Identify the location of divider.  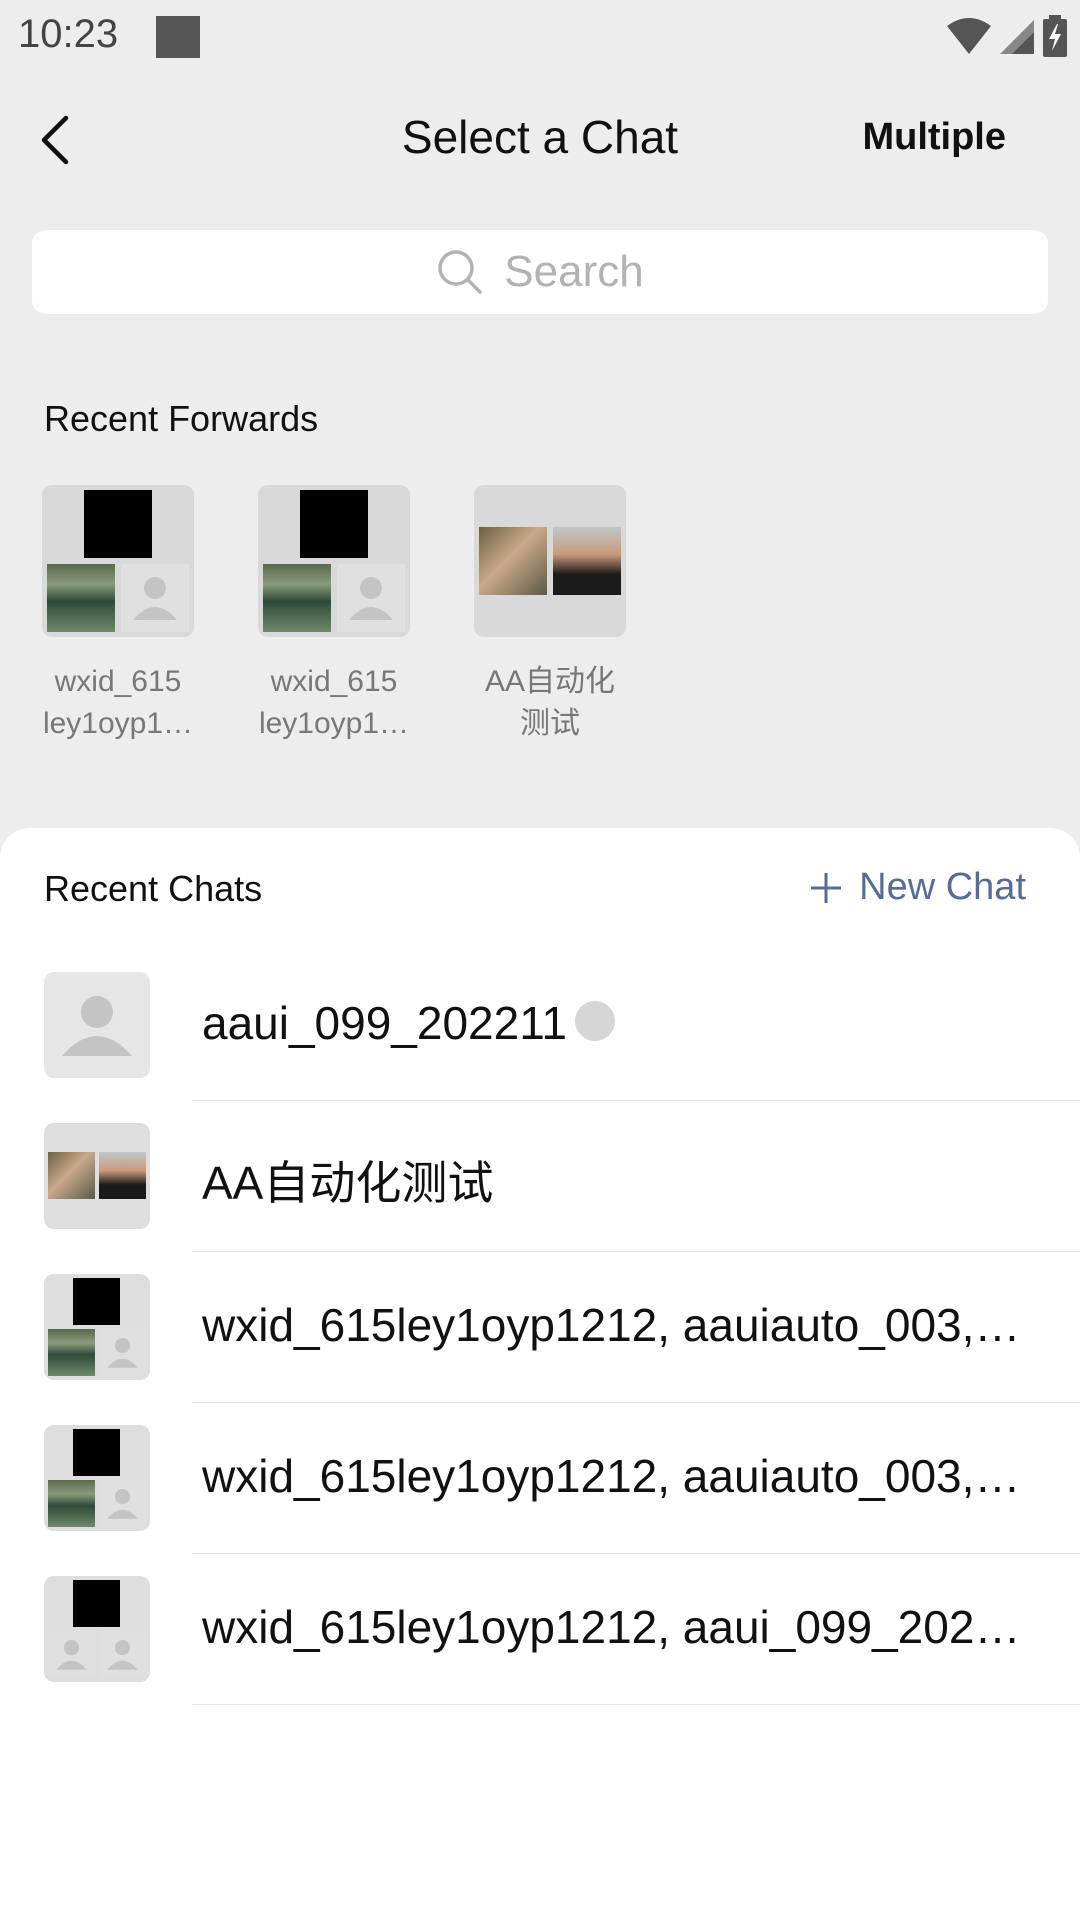
(636, 1704).